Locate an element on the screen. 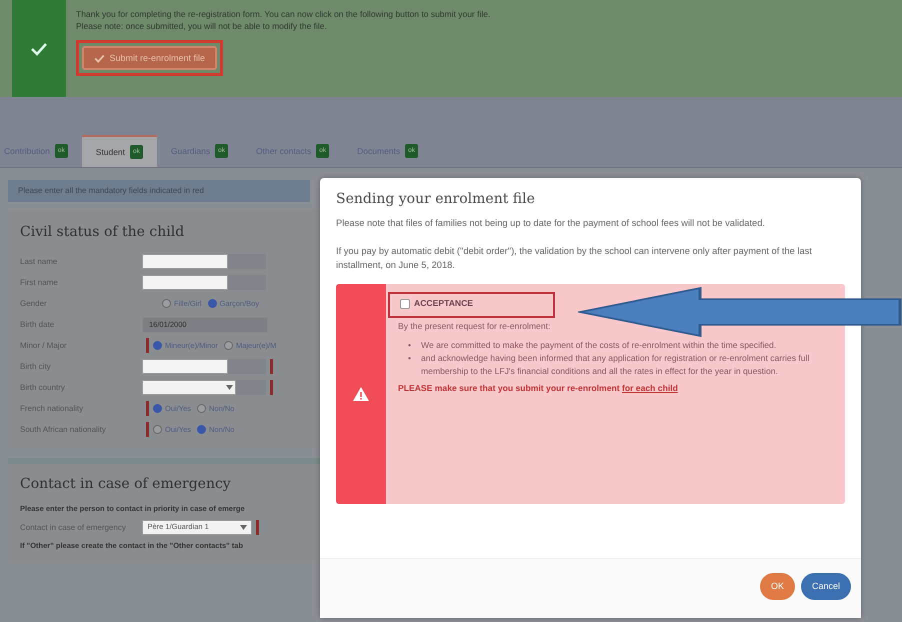  acceptance-checkbox: ACCEPTANCE is located at coordinates (437, 303).